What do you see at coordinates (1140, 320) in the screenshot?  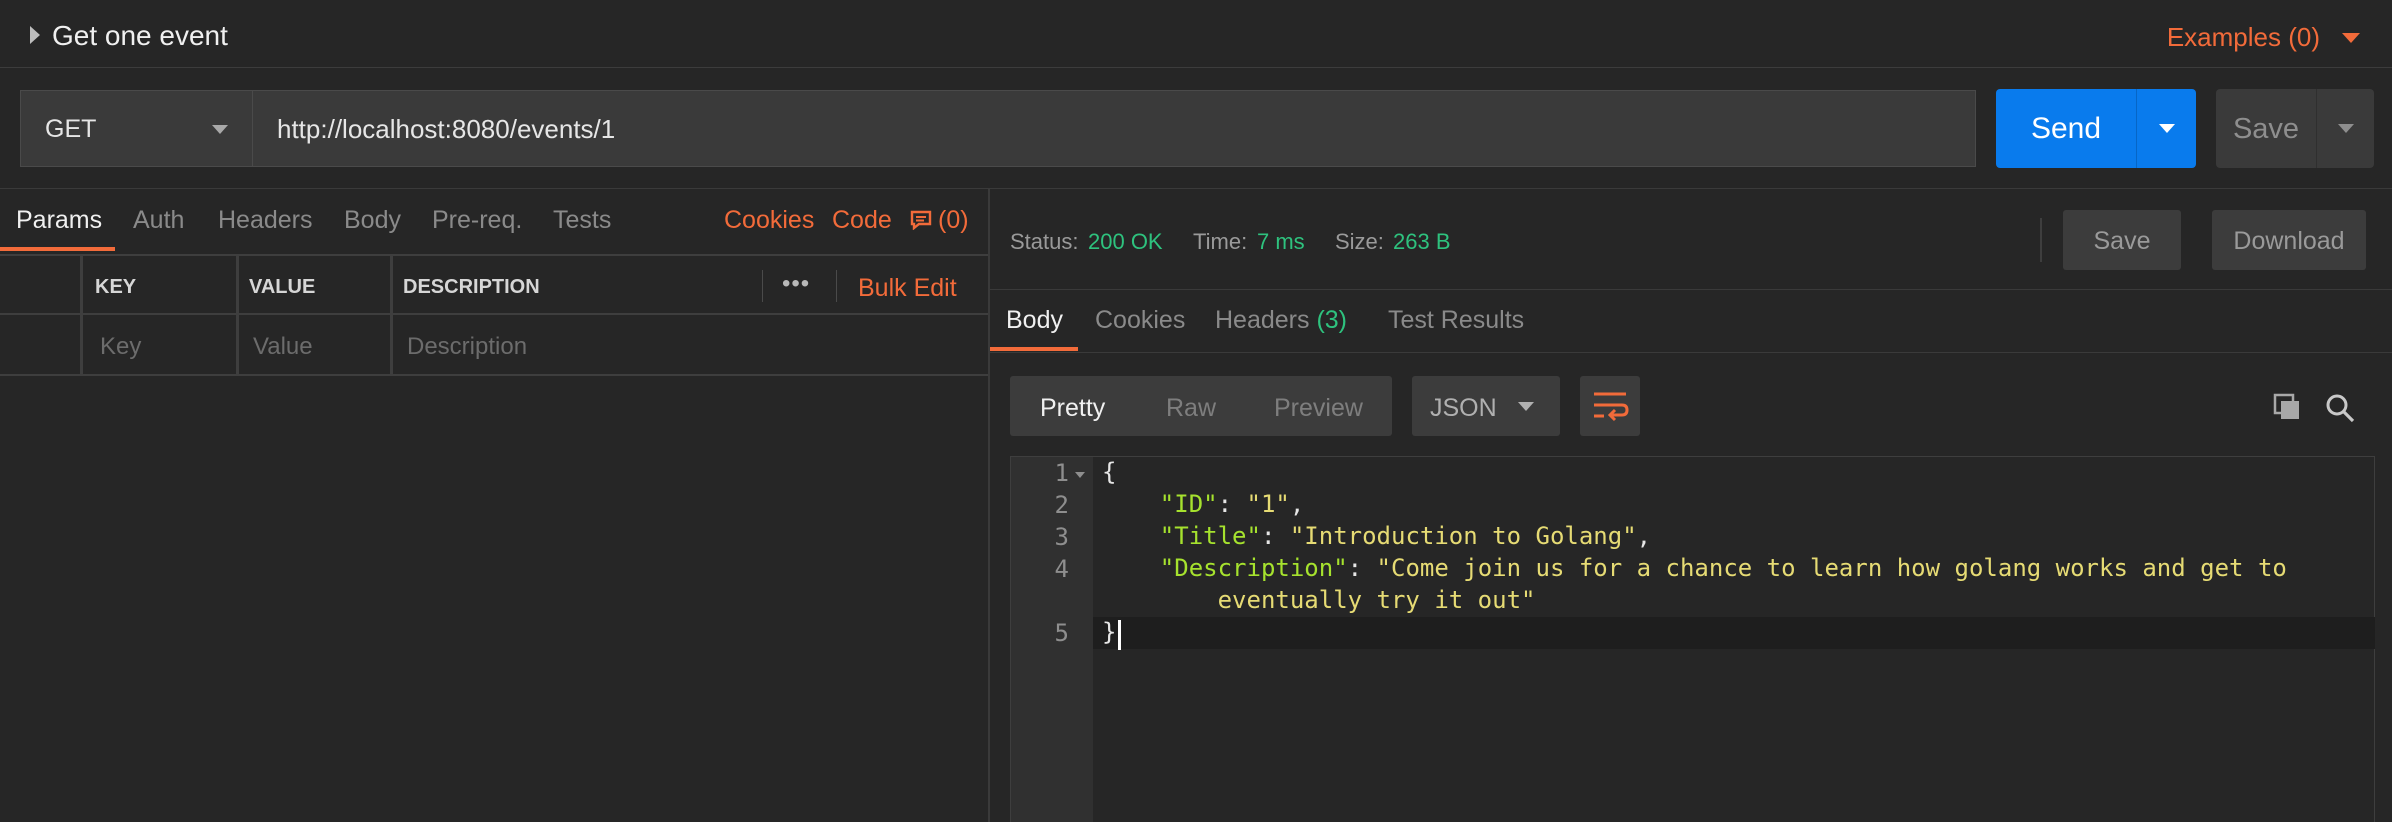 I see `tab-response-cookies: Cookies` at bounding box center [1140, 320].